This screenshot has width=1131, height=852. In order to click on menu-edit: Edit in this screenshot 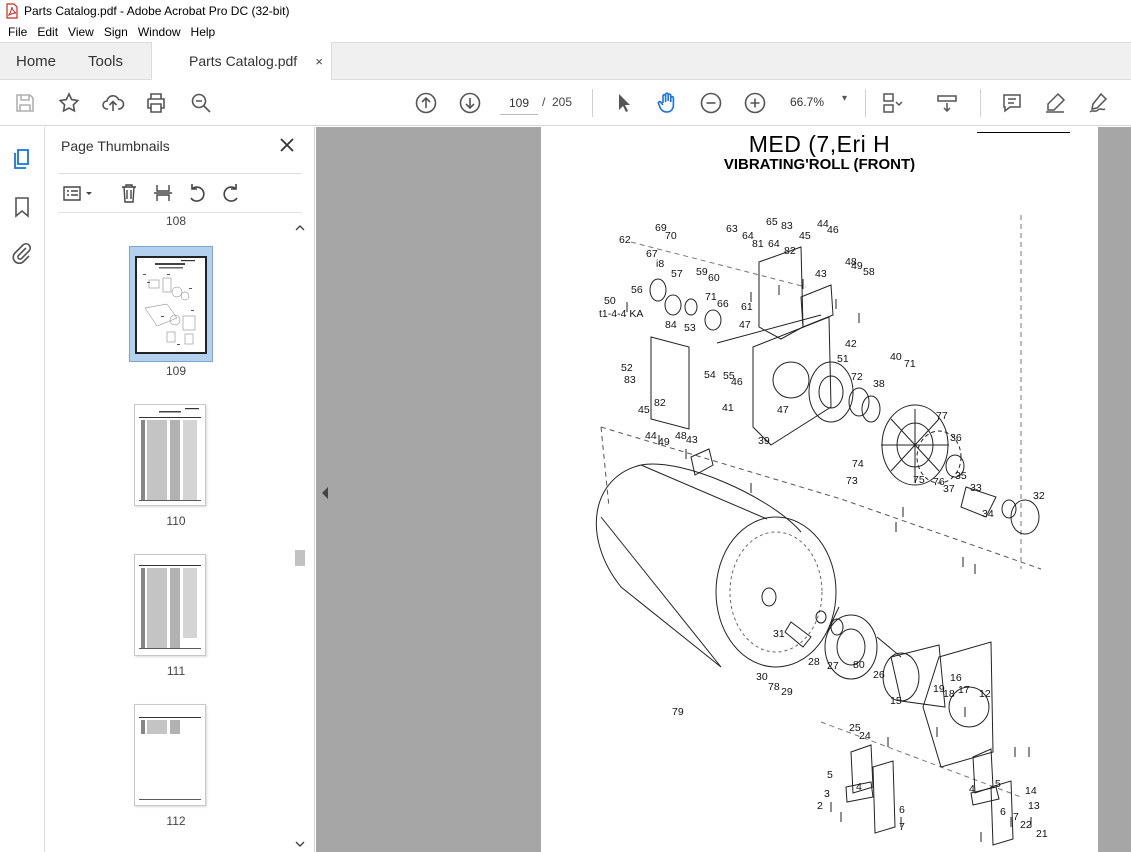, I will do `click(47, 32)`.